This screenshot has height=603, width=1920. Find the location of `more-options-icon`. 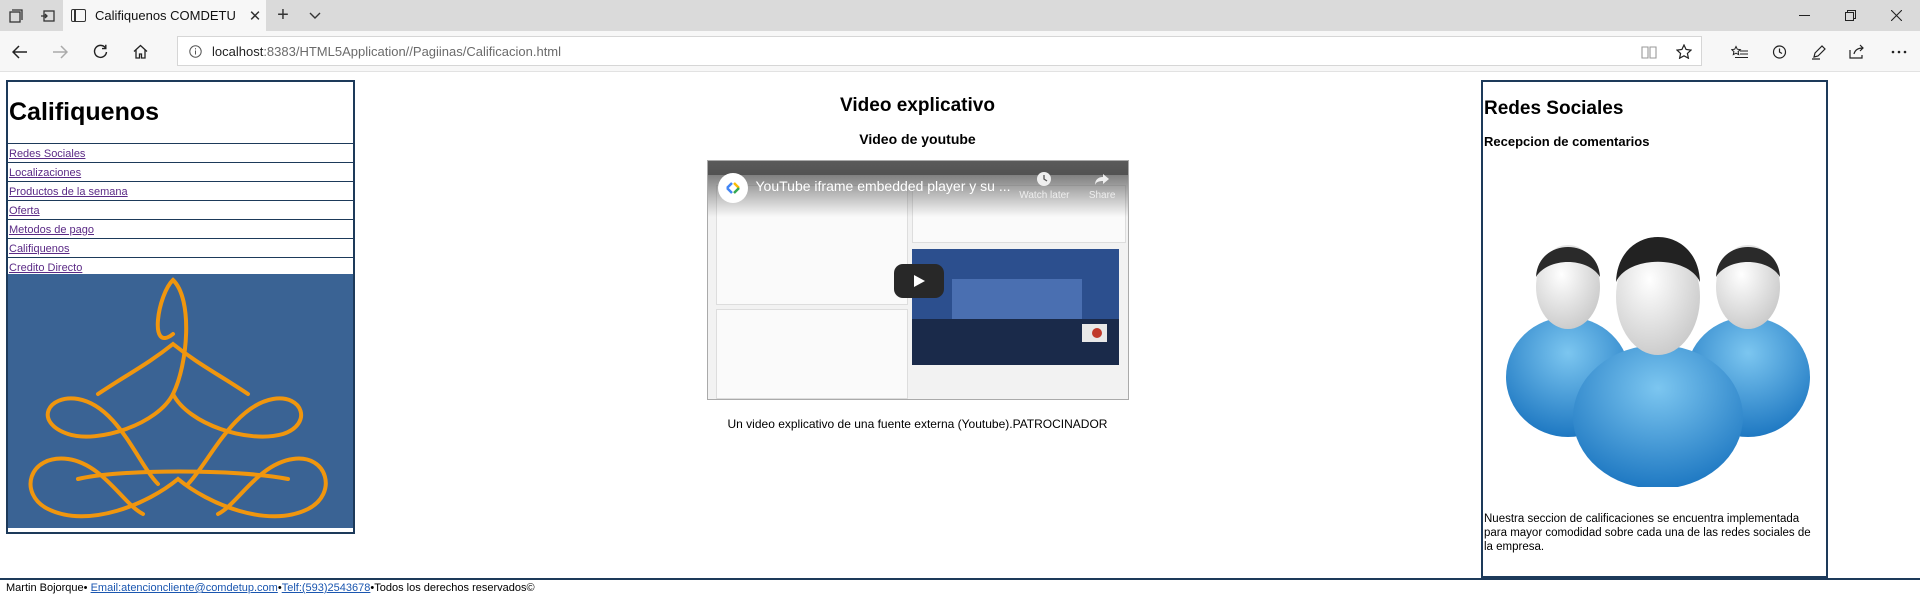

more-options-icon is located at coordinates (1899, 51).